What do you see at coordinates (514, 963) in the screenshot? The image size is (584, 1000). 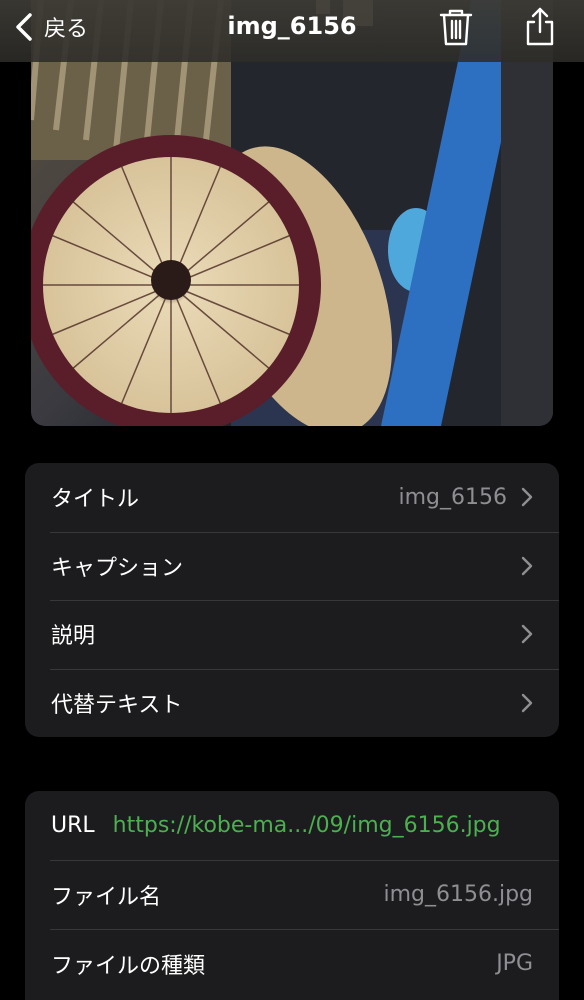 I see `filetype-value: JPG` at bounding box center [514, 963].